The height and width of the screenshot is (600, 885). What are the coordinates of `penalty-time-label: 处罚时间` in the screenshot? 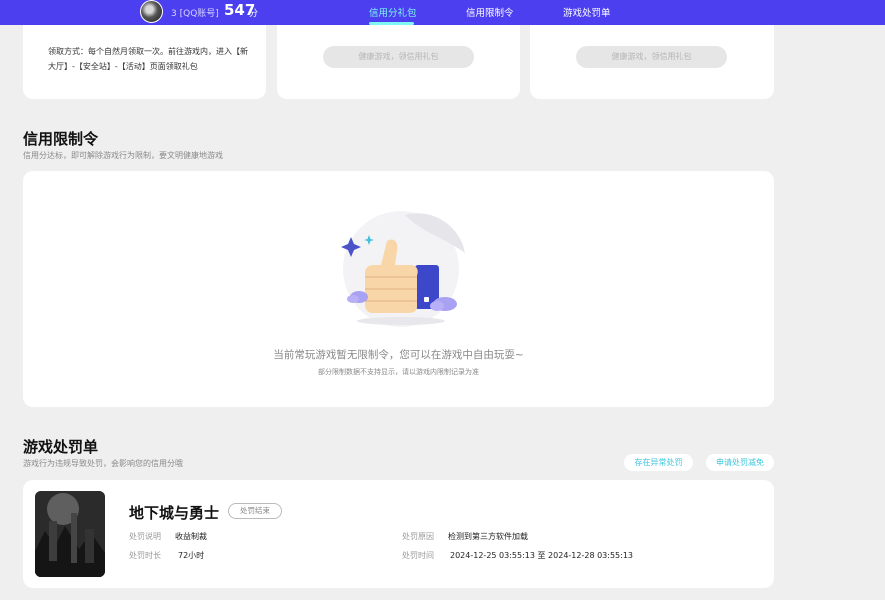 It's located at (418, 555).